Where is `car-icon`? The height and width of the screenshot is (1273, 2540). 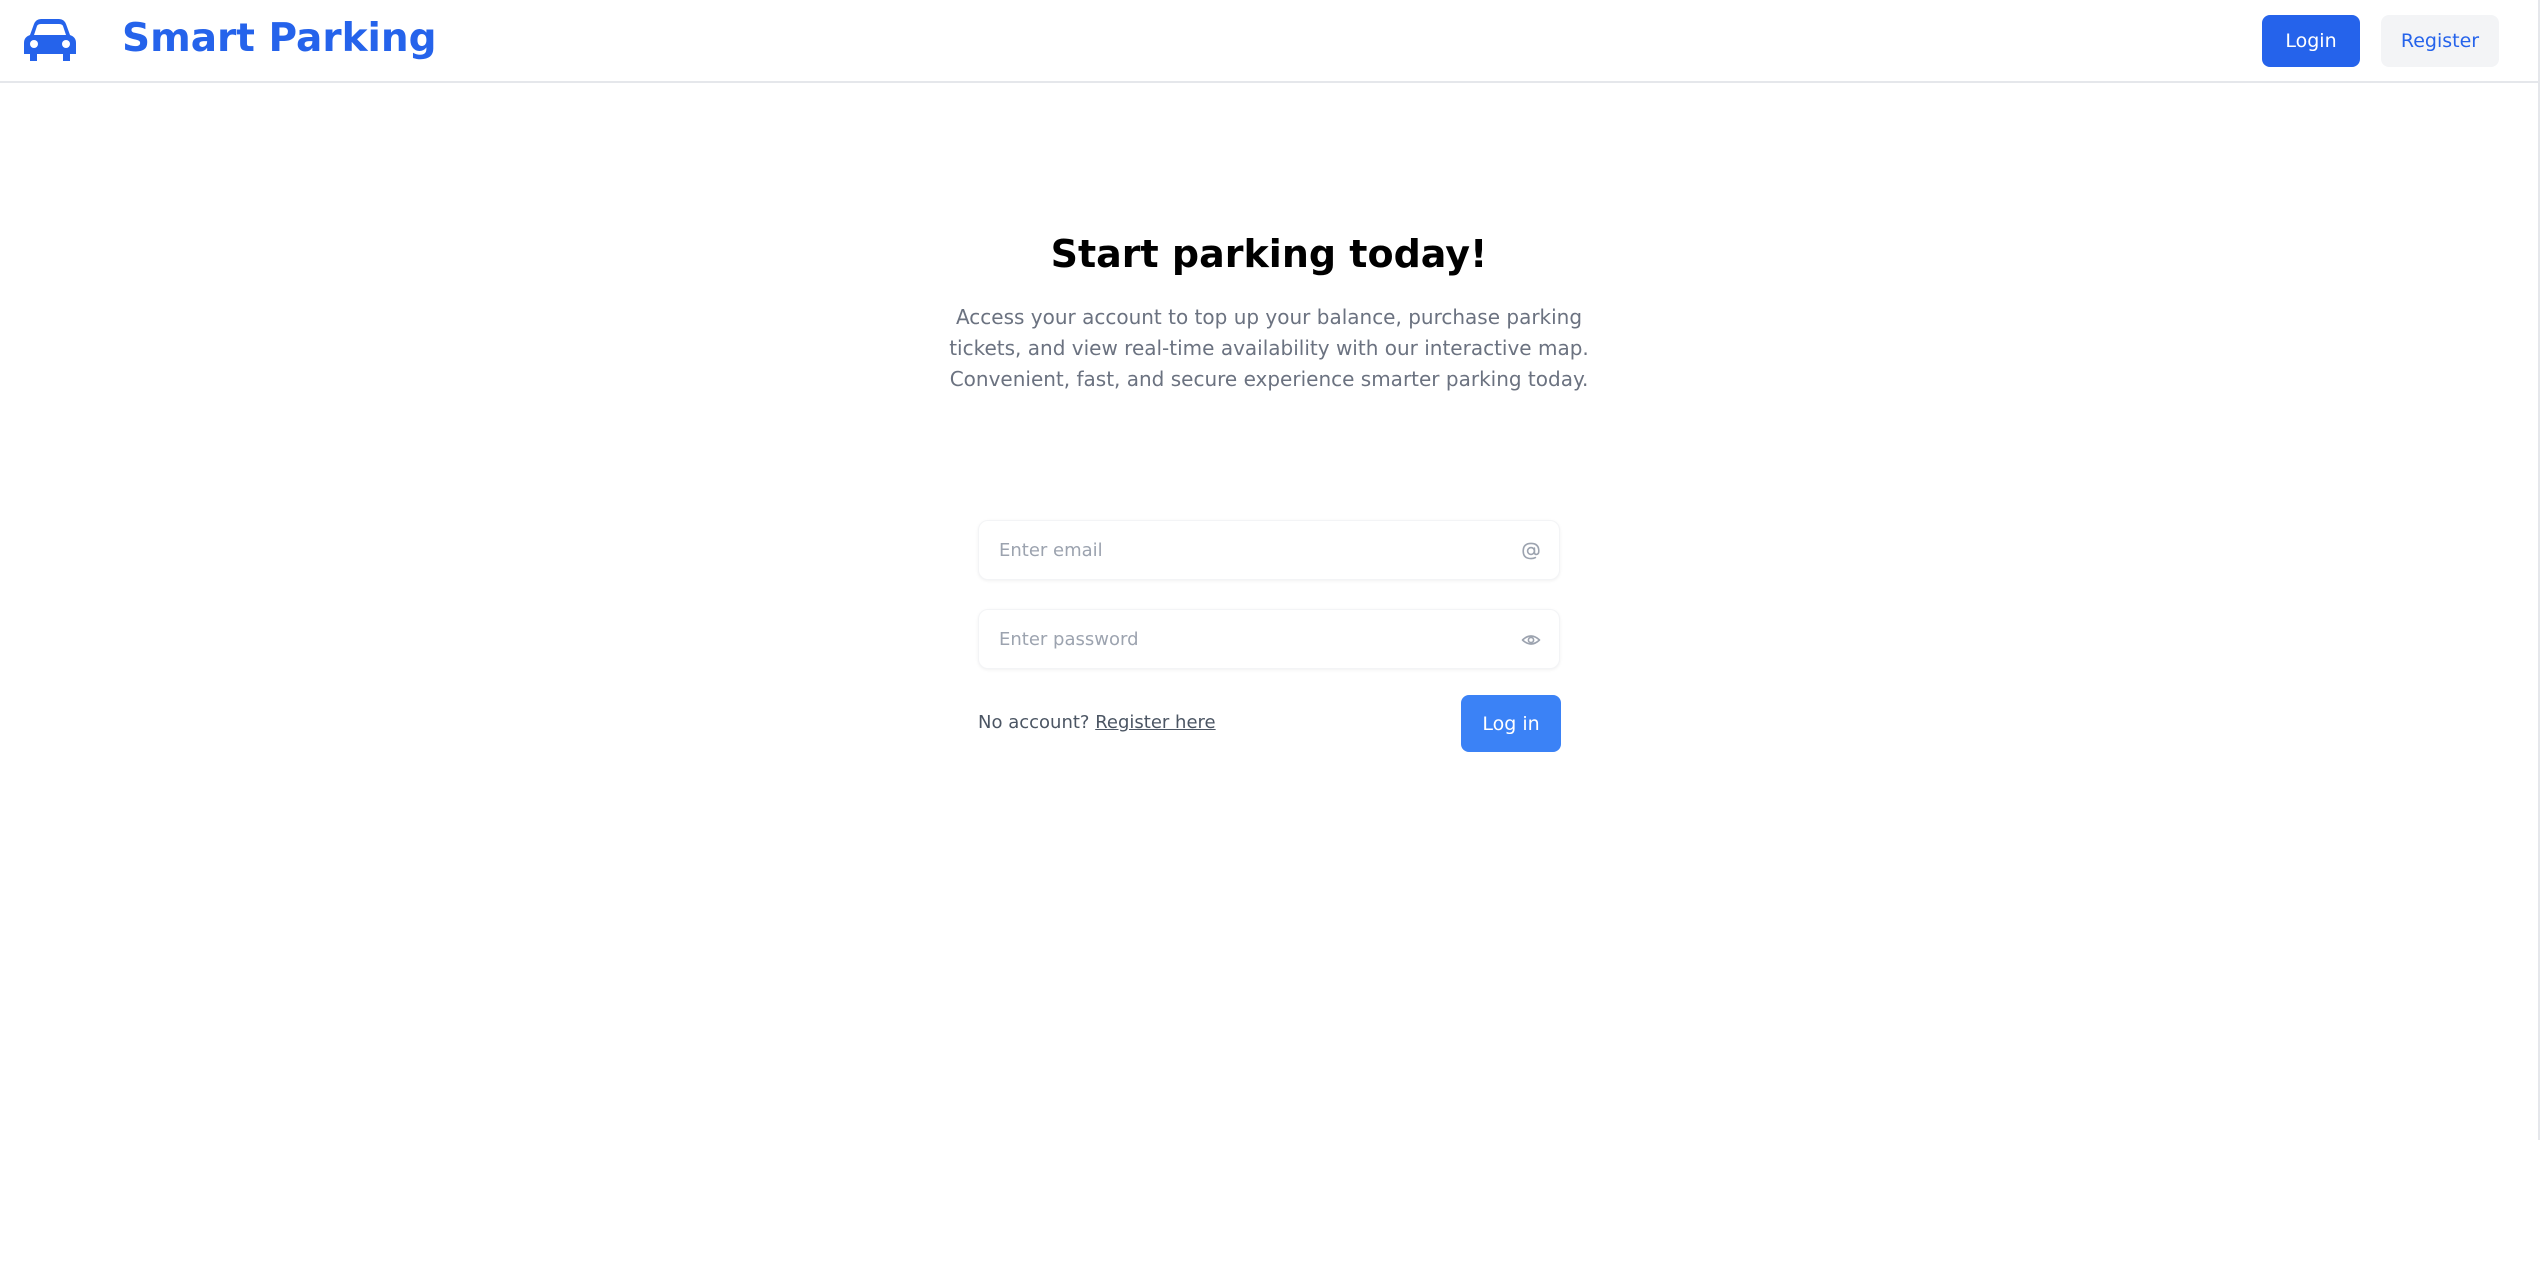
car-icon is located at coordinates (50, 40).